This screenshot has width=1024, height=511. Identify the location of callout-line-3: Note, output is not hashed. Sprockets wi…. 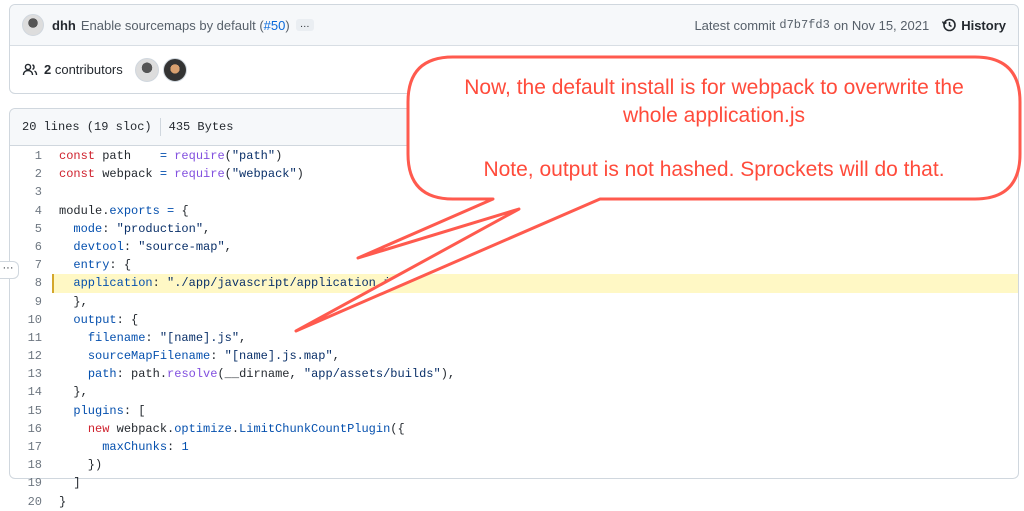
(714, 169).